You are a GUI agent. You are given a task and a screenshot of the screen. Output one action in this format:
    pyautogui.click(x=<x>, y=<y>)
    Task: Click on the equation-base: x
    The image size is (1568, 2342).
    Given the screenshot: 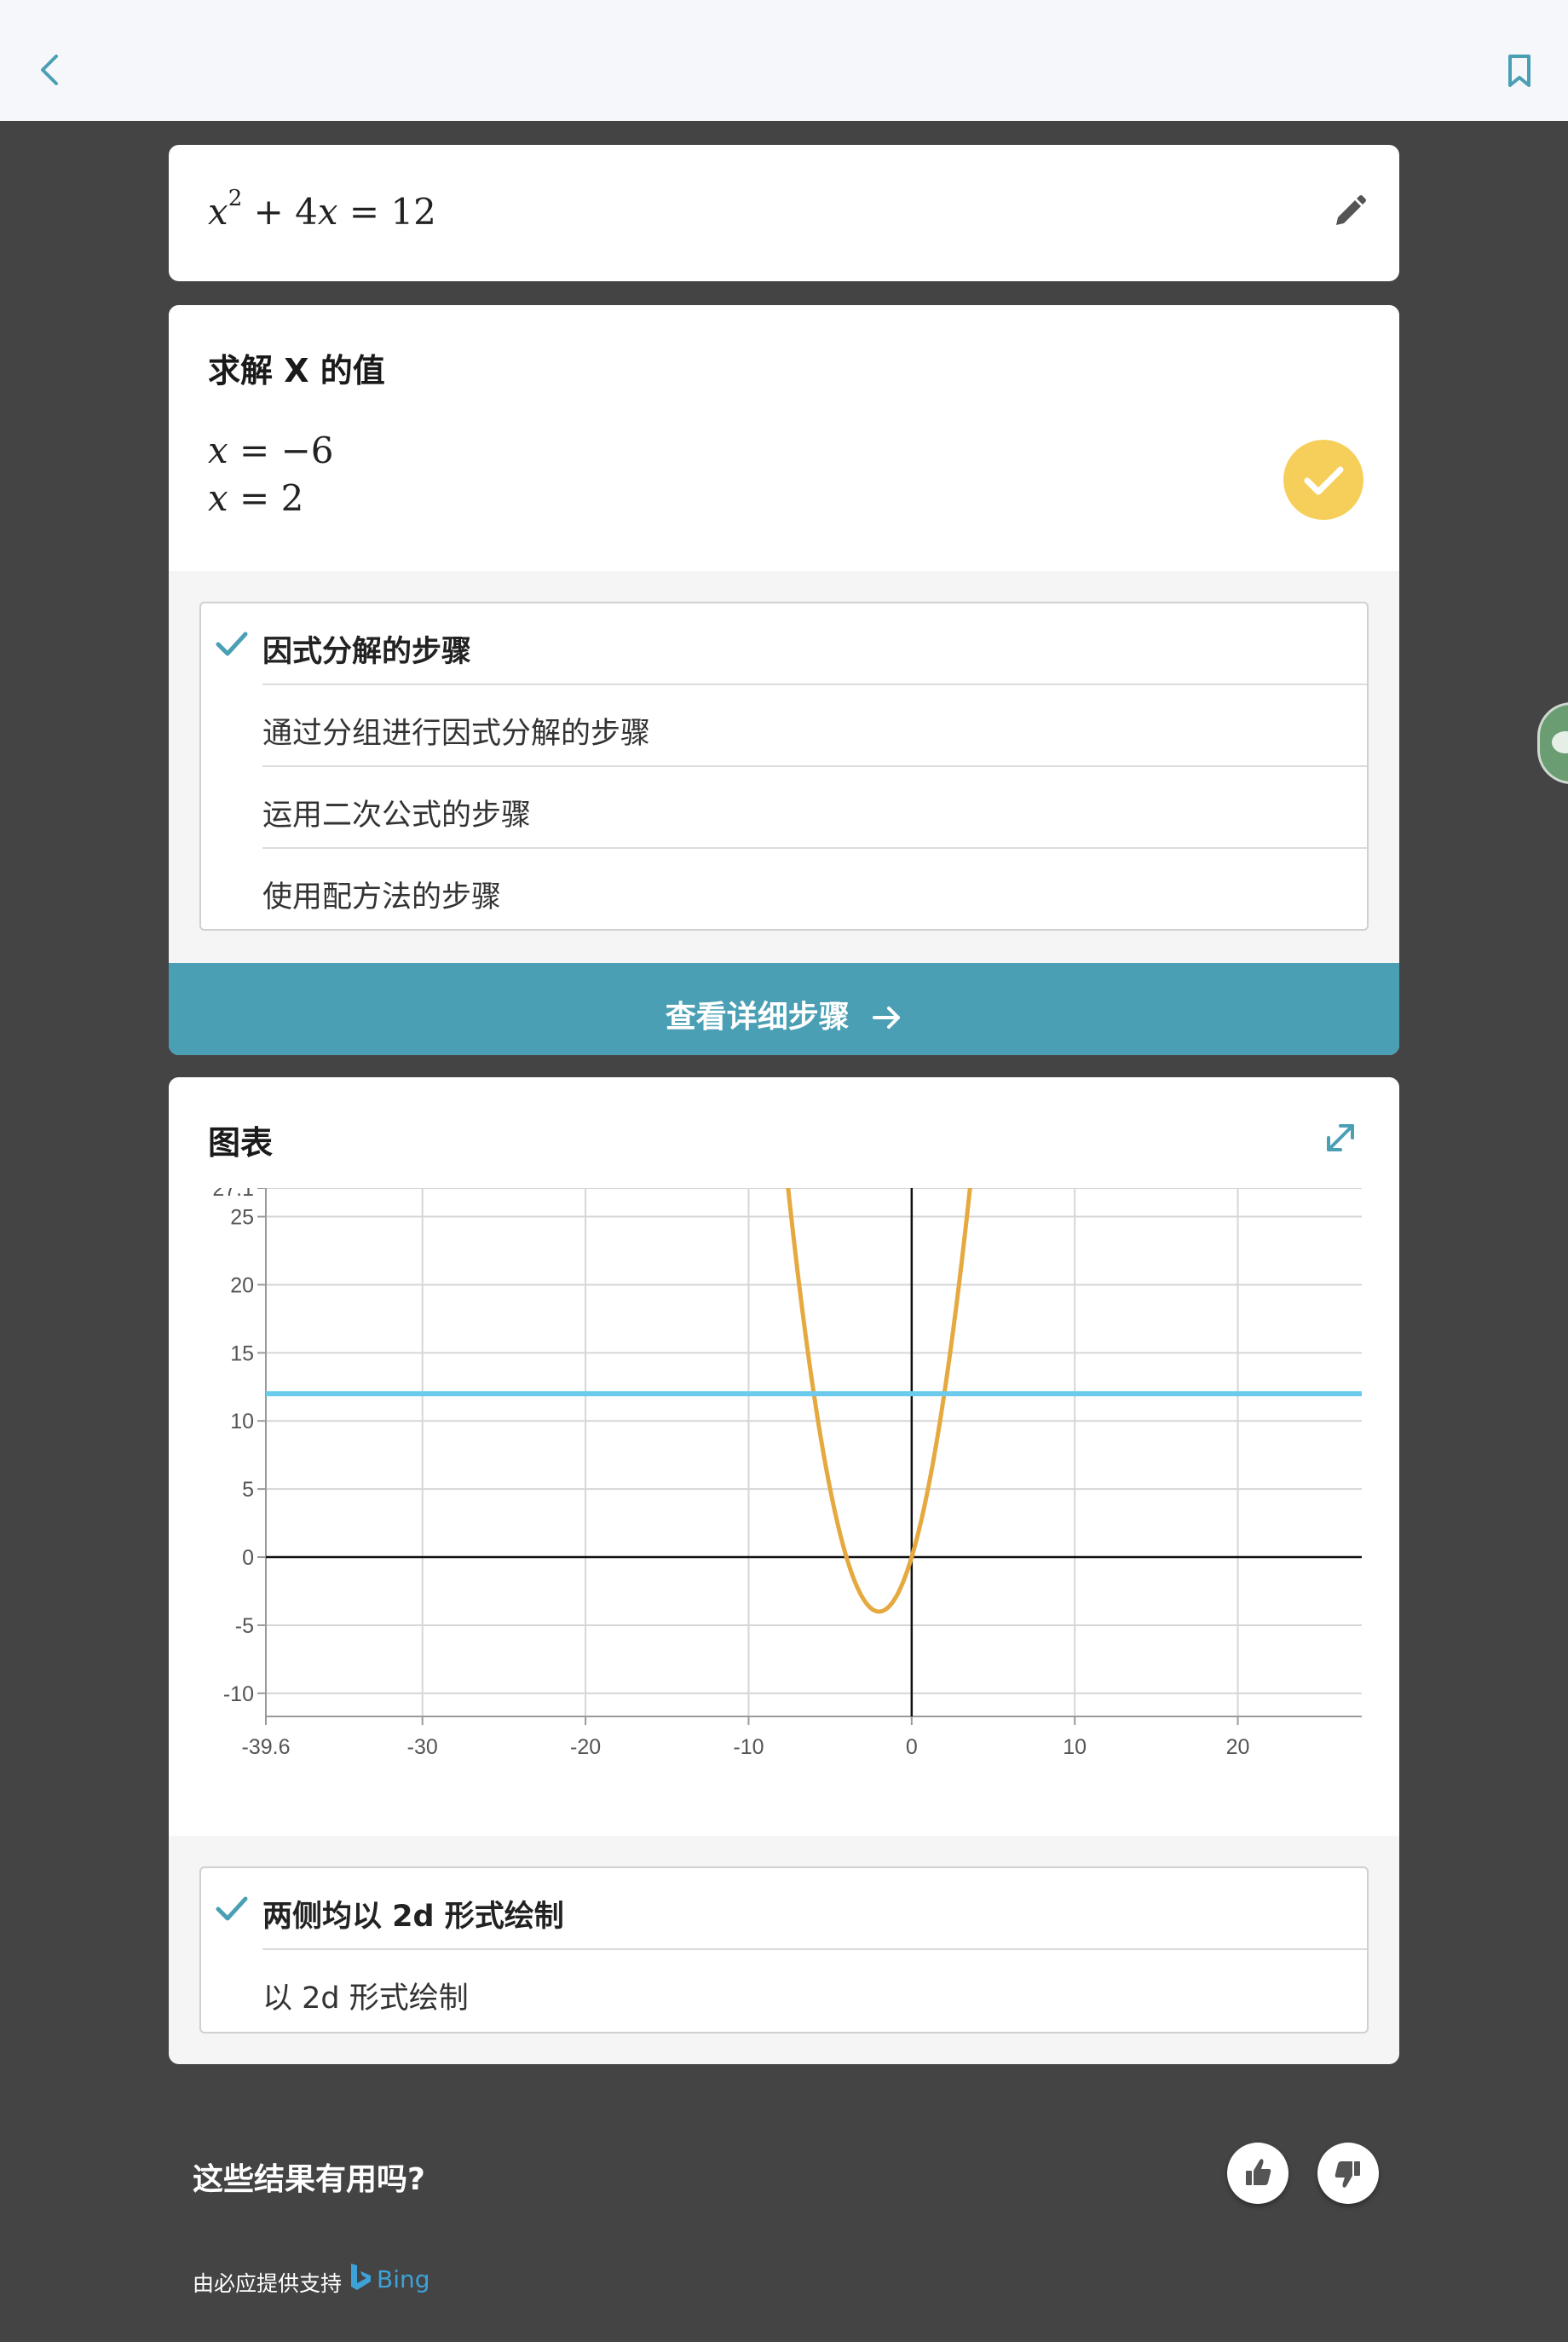 What is the action you would take?
    pyautogui.click(x=218, y=212)
    